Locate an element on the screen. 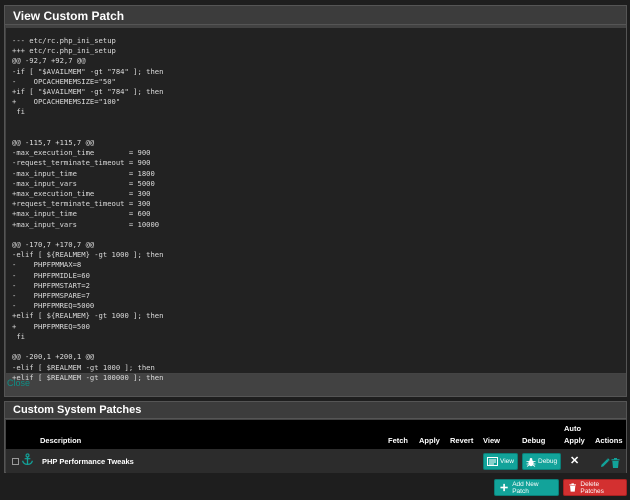 Image resolution: width=630 pixels, height=500 pixels. plus-icon is located at coordinates (504, 487).